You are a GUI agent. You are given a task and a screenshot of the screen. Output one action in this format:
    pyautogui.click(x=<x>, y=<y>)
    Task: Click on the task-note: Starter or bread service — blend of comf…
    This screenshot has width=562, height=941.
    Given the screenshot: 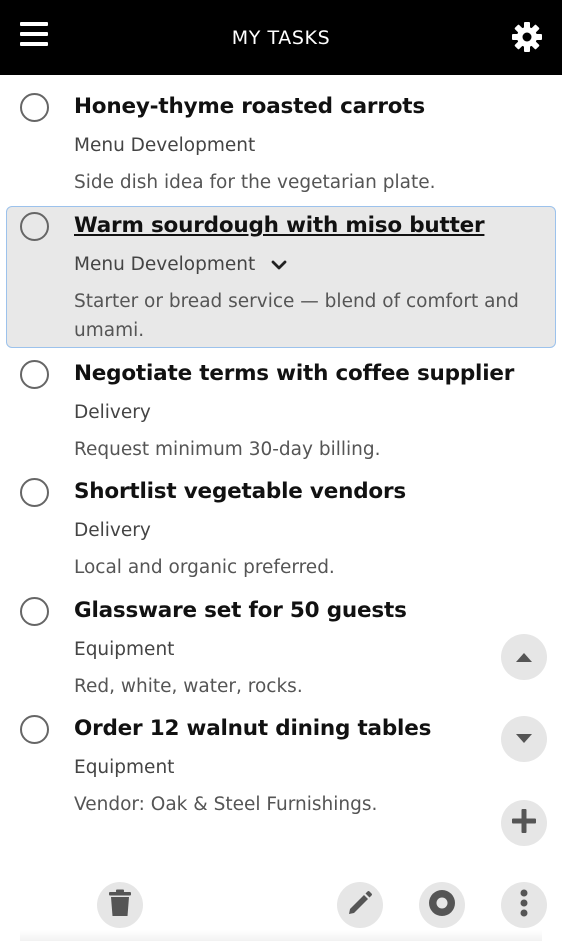 What is the action you would take?
    pyautogui.click(x=296, y=316)
    